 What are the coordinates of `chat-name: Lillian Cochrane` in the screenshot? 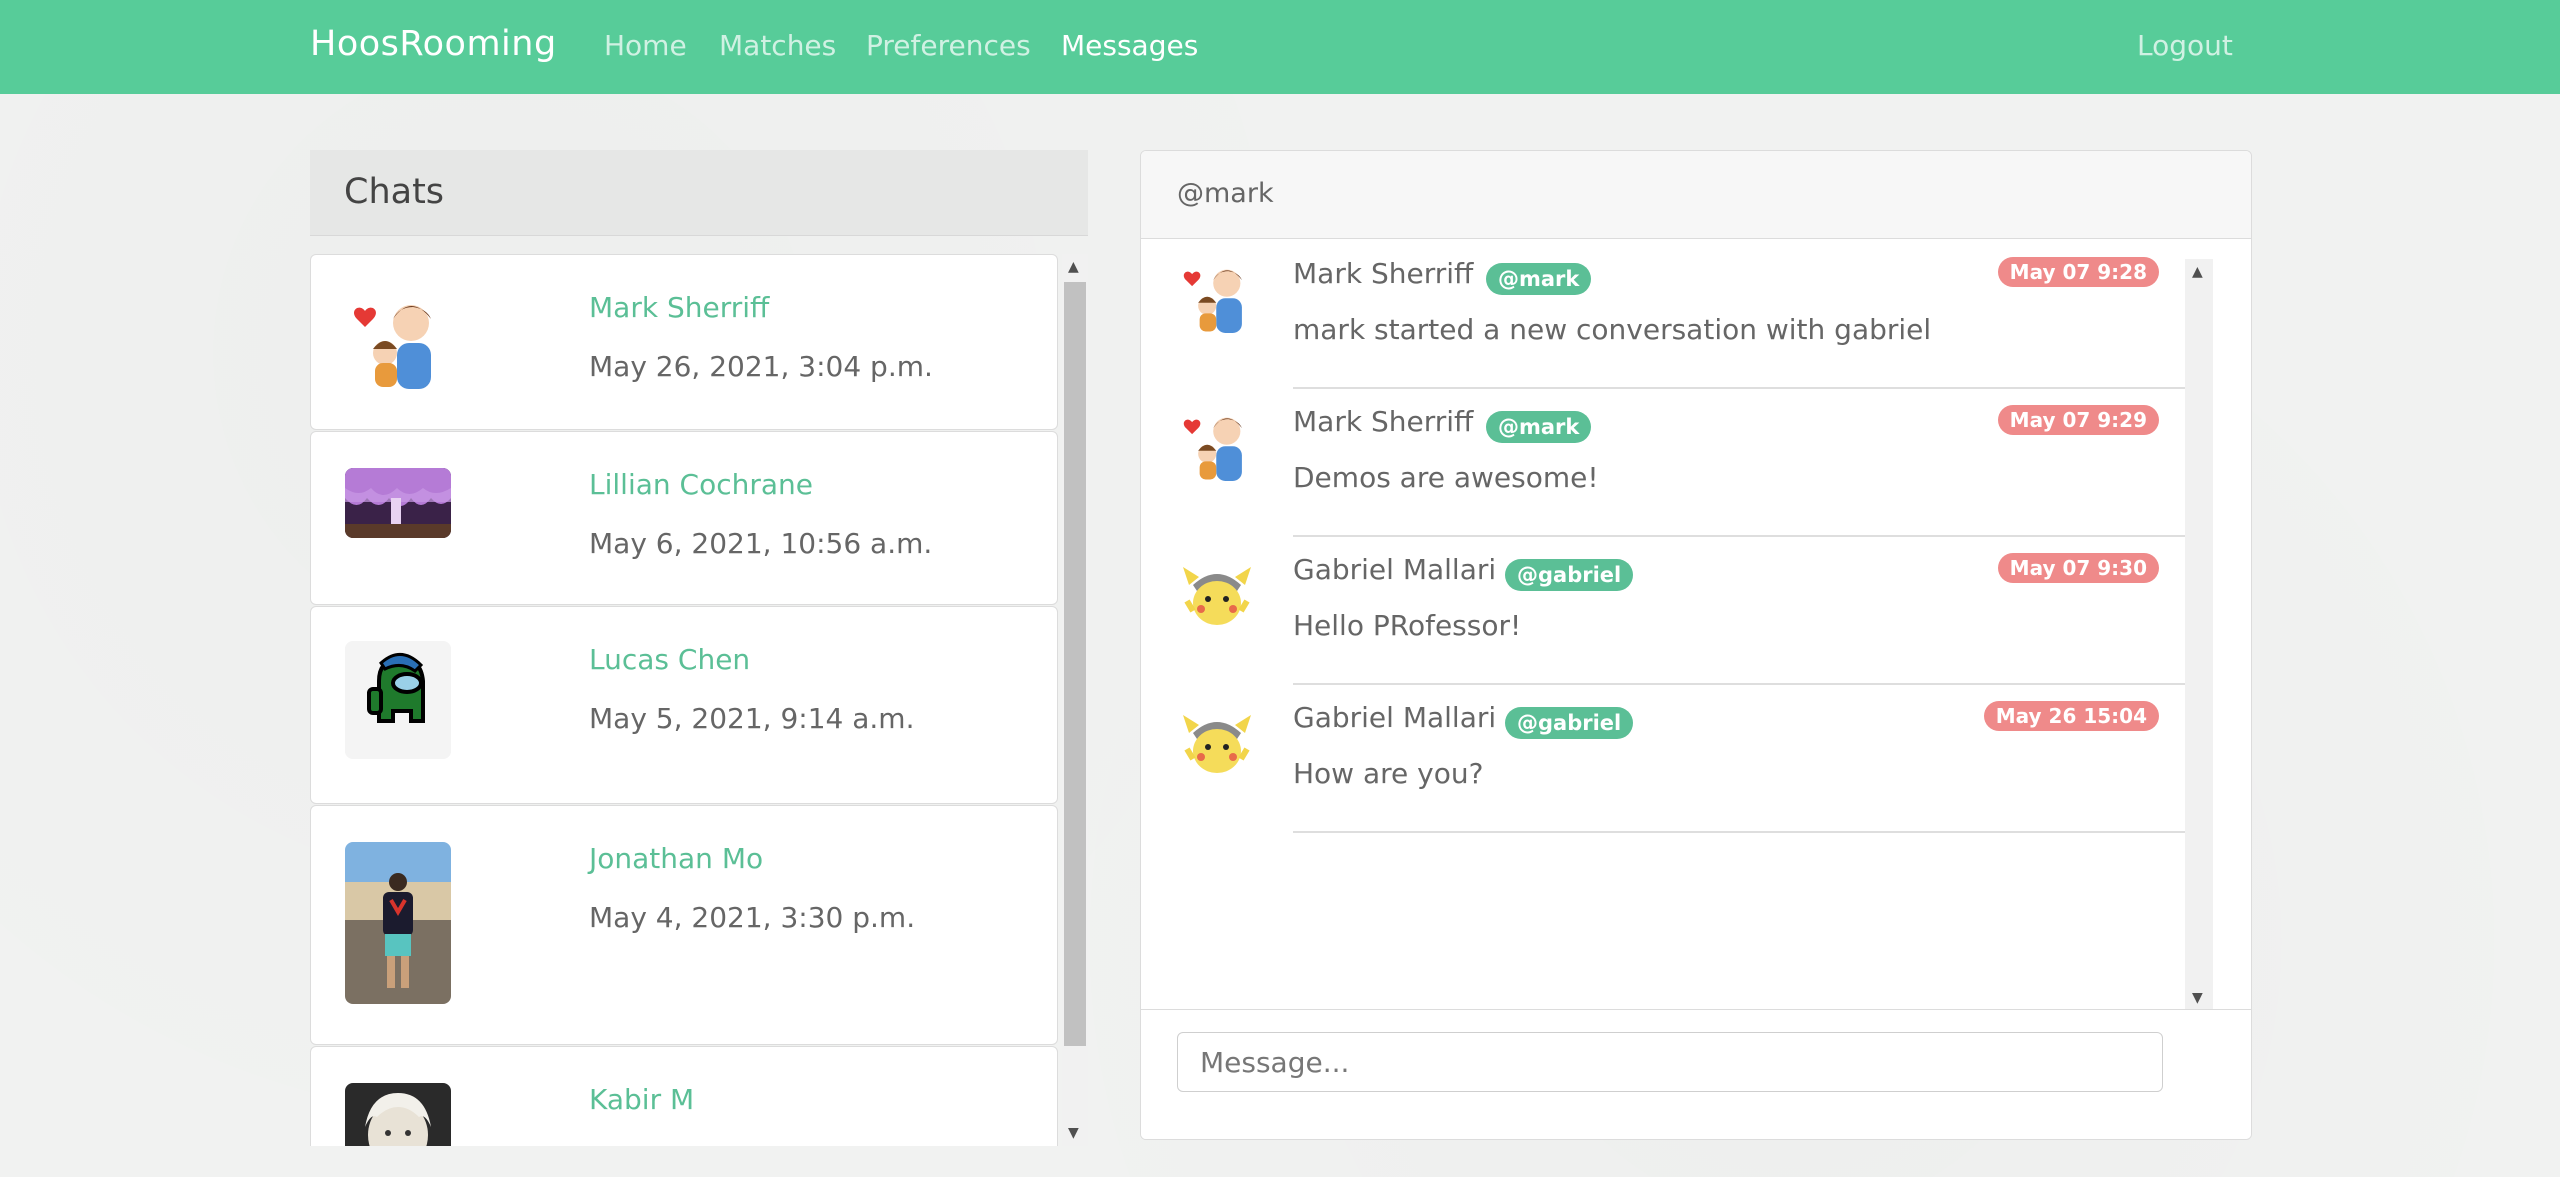 It's located at (701, 484).